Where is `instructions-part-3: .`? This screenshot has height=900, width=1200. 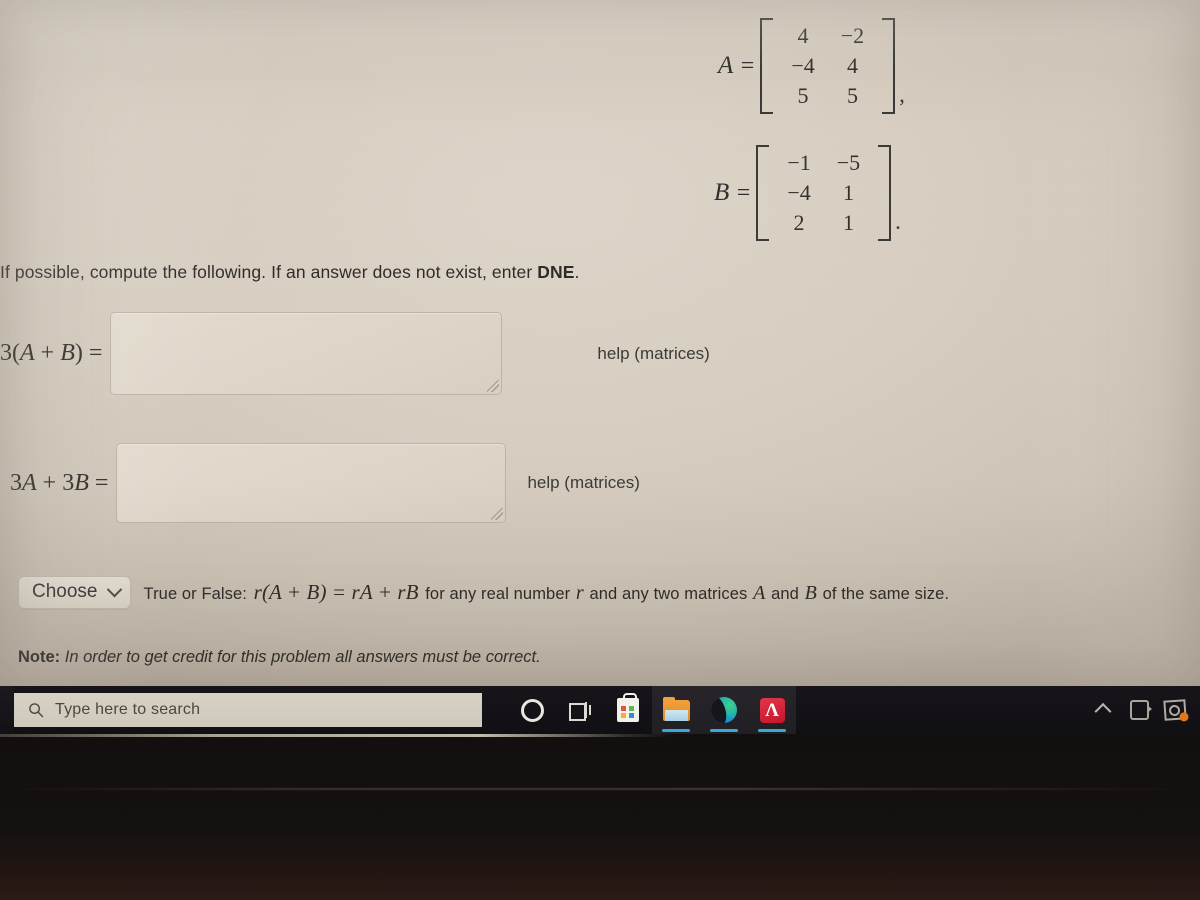
instructions-part-3: . is located at coordinates (577, 272).